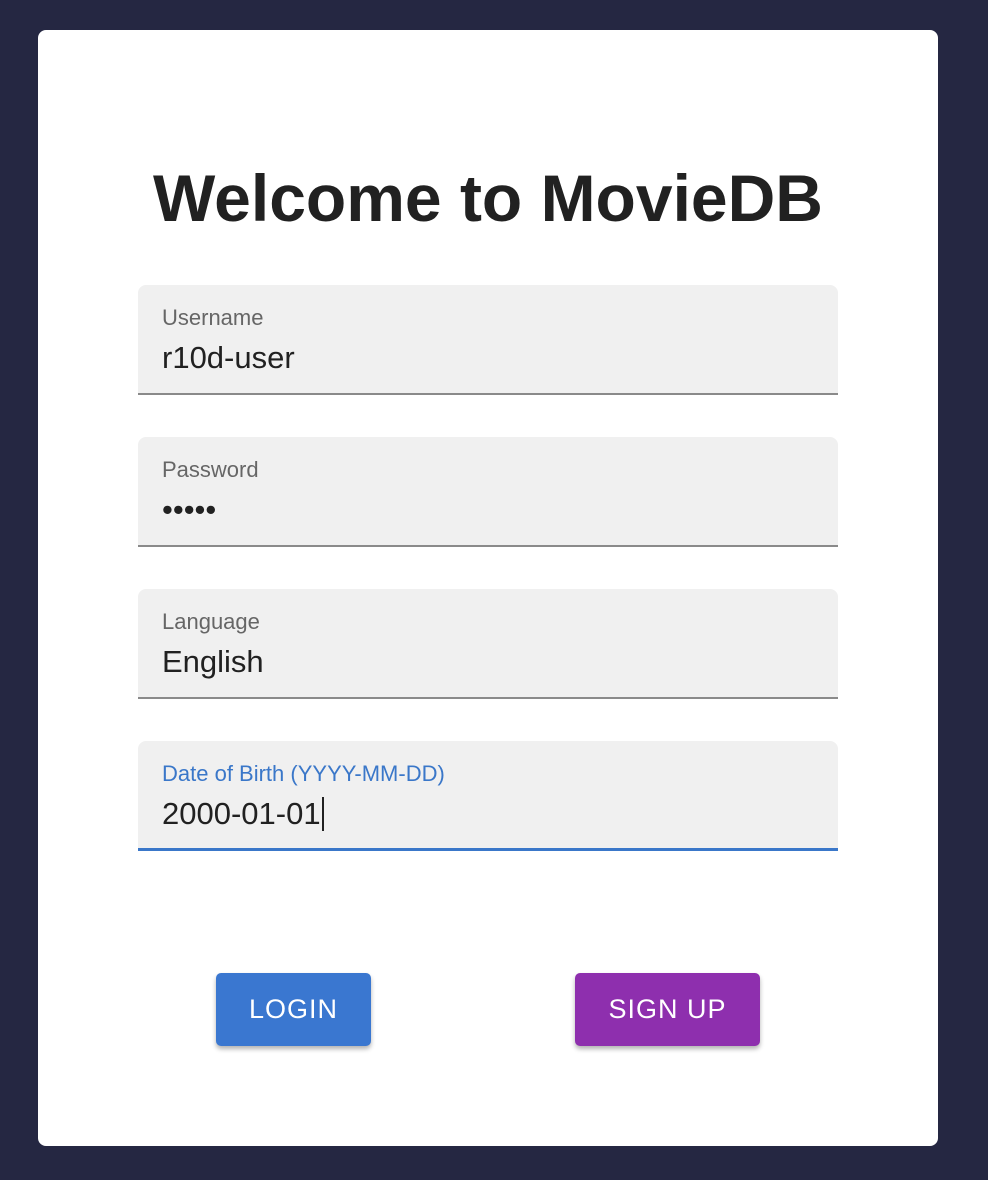 Image resolution: width=988 pixels, height=1180 pixels. What do you see at coordinates (667, 1009) in the screenshot?
I see `signup-button: SIGN UP` at bounding box center [667, 1009].